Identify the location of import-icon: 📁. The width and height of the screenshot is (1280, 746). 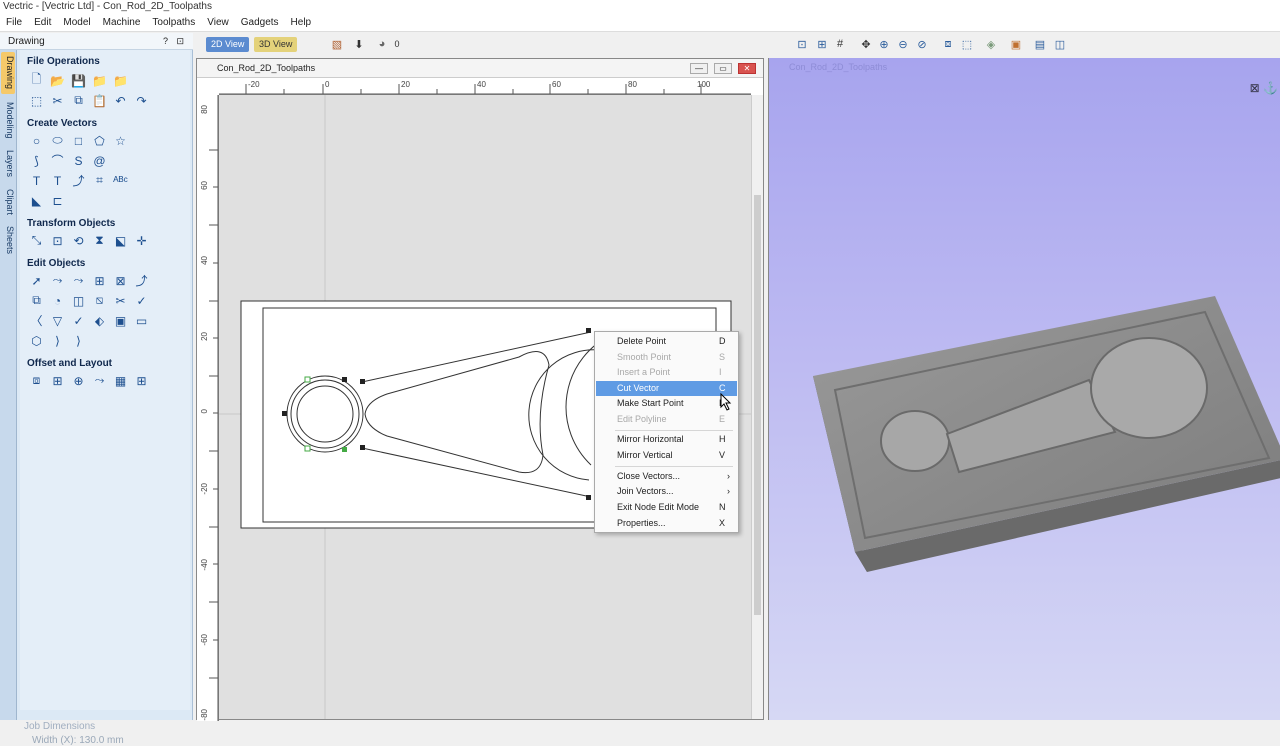
(99, 80).